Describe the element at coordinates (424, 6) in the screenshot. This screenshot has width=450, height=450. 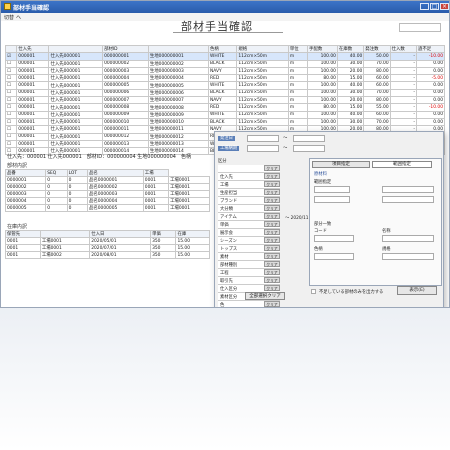
I see `minimize-button: _` at that location.